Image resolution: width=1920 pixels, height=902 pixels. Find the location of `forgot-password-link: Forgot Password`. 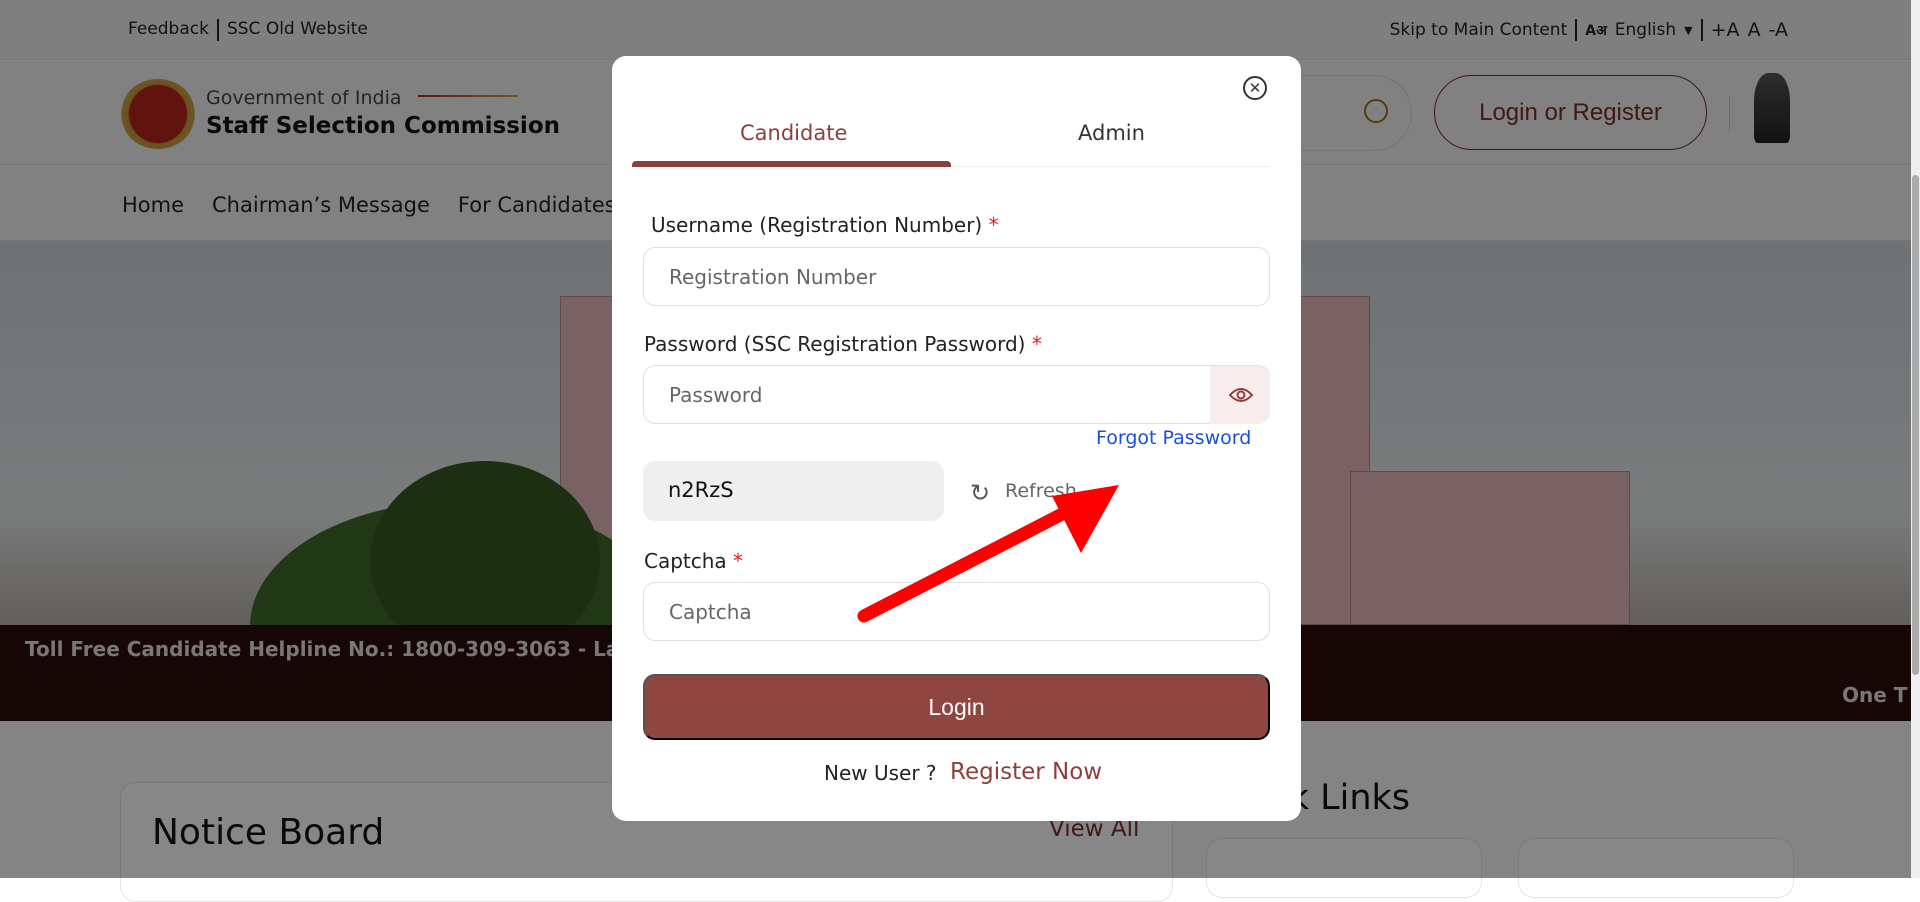

forgot-password-link: Forgot Password is located at coordinates (1173, 438).